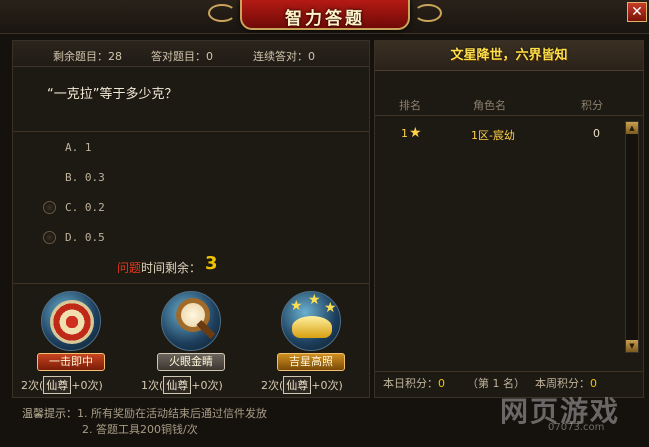 This screenshot has width=649, height=447. Describe the element at coordinates (404, 133) in the screenshot. I see `rank-value: 1` at that location.